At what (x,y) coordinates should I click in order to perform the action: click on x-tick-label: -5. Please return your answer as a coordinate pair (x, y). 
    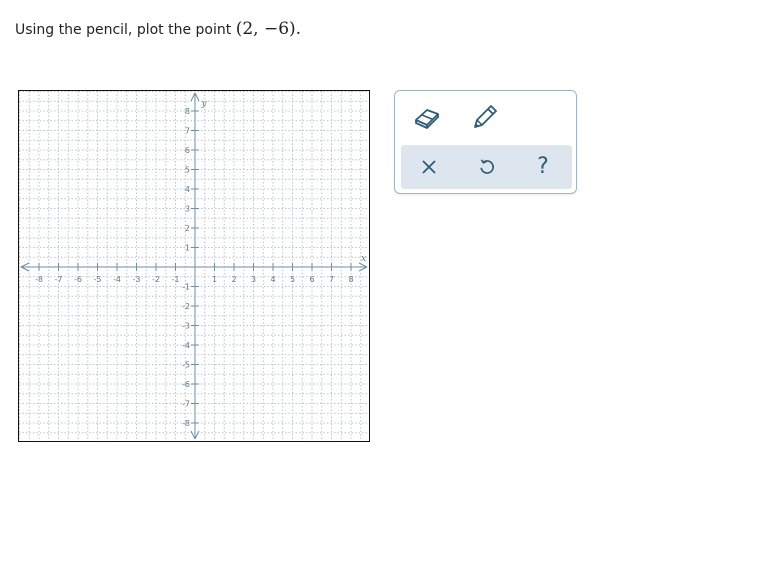
    Looking at the image, I should click on (98, 279).